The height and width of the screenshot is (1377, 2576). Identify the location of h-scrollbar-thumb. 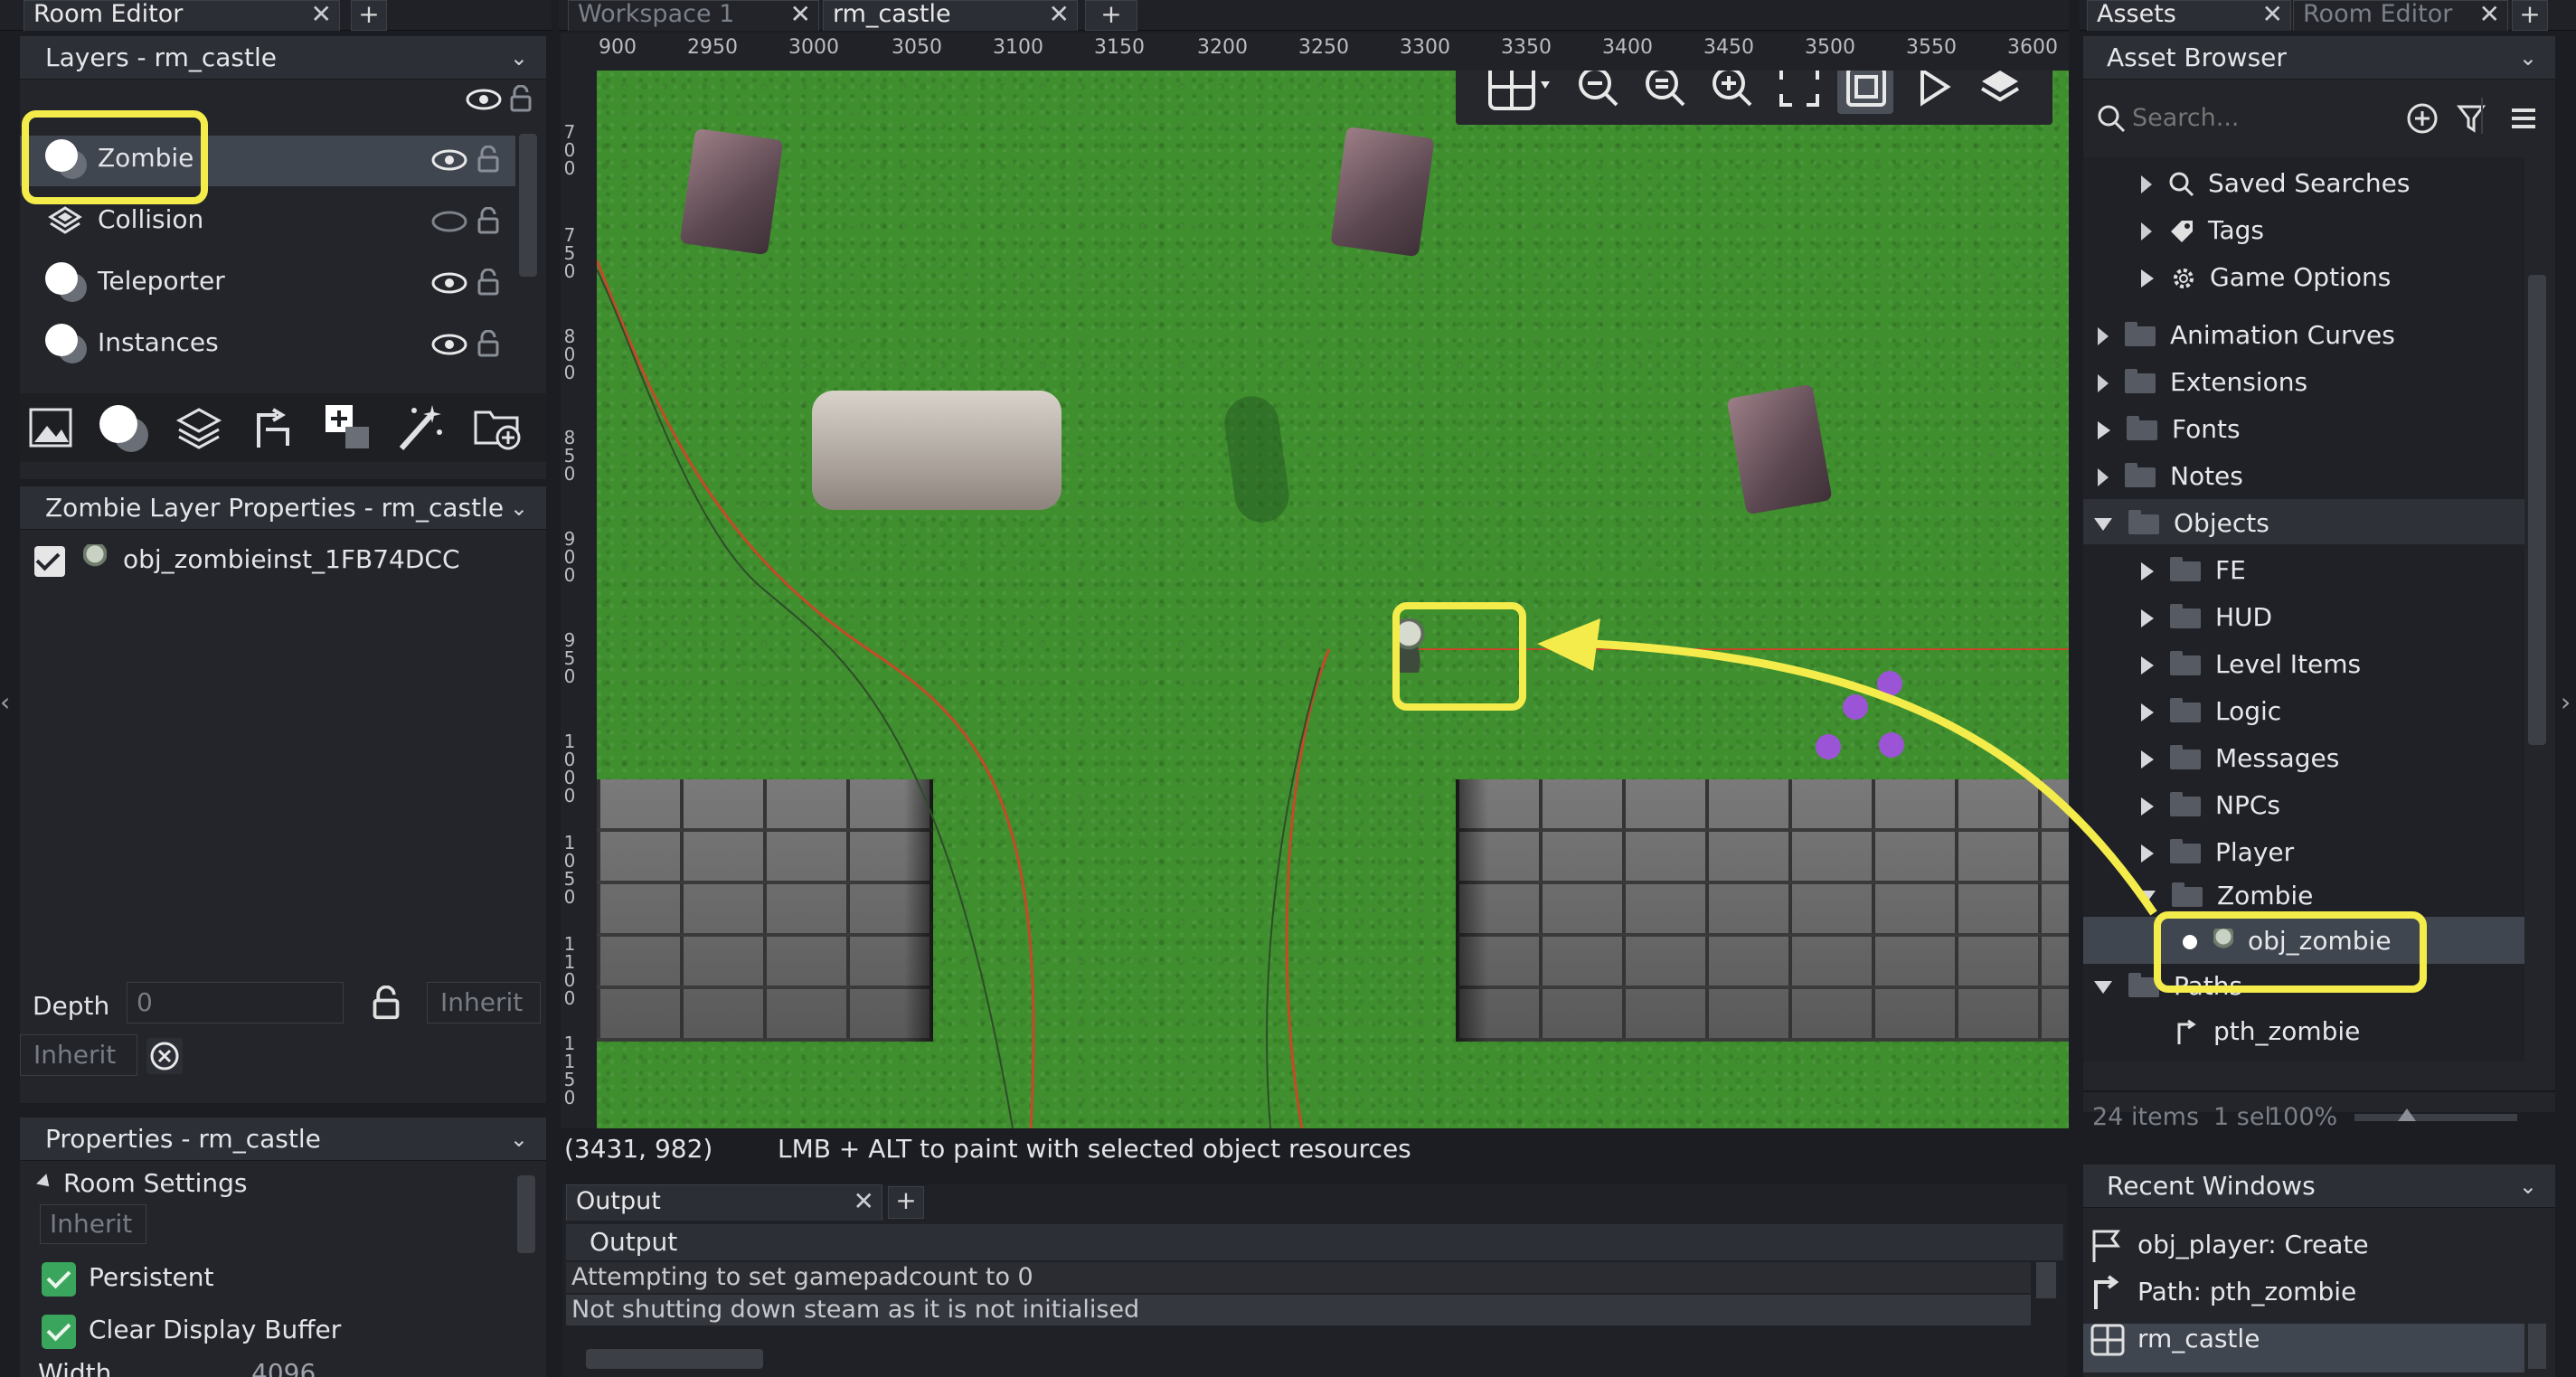
(674, 1359).